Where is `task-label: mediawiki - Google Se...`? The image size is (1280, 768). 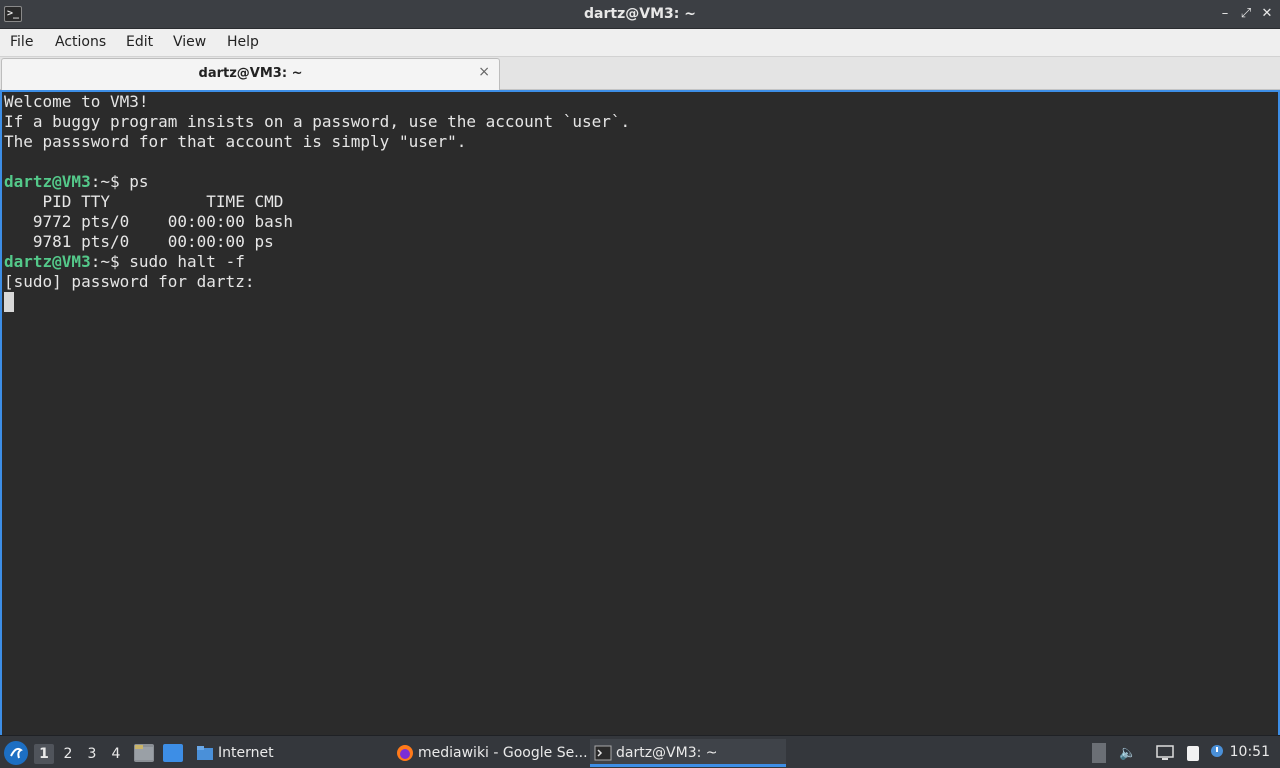
task-label: mediawiki - Google Se... is located at coordinates (503, 753).